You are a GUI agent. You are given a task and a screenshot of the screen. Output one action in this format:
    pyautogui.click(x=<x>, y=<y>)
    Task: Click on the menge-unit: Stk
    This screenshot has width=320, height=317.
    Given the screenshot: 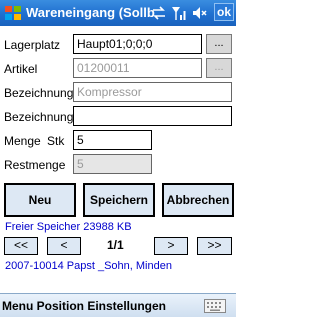 What is the action you would take?
    pyautogui.click(x=56, y=141)
    